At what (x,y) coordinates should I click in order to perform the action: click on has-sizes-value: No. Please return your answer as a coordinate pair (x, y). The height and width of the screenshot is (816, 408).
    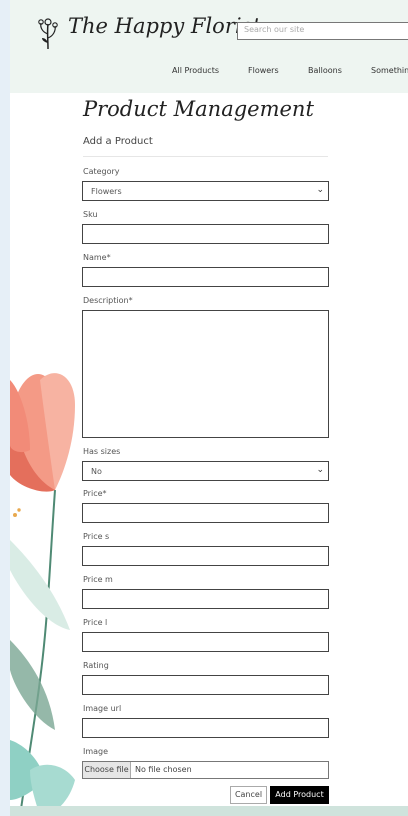
    Looking at the image, I should click on (96, 471).